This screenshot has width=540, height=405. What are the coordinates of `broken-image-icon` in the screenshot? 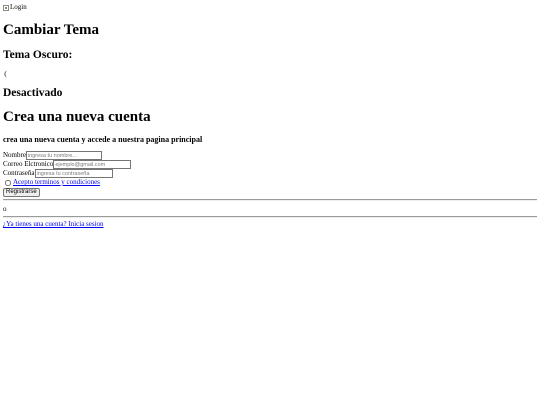 It's located at (6, 7).